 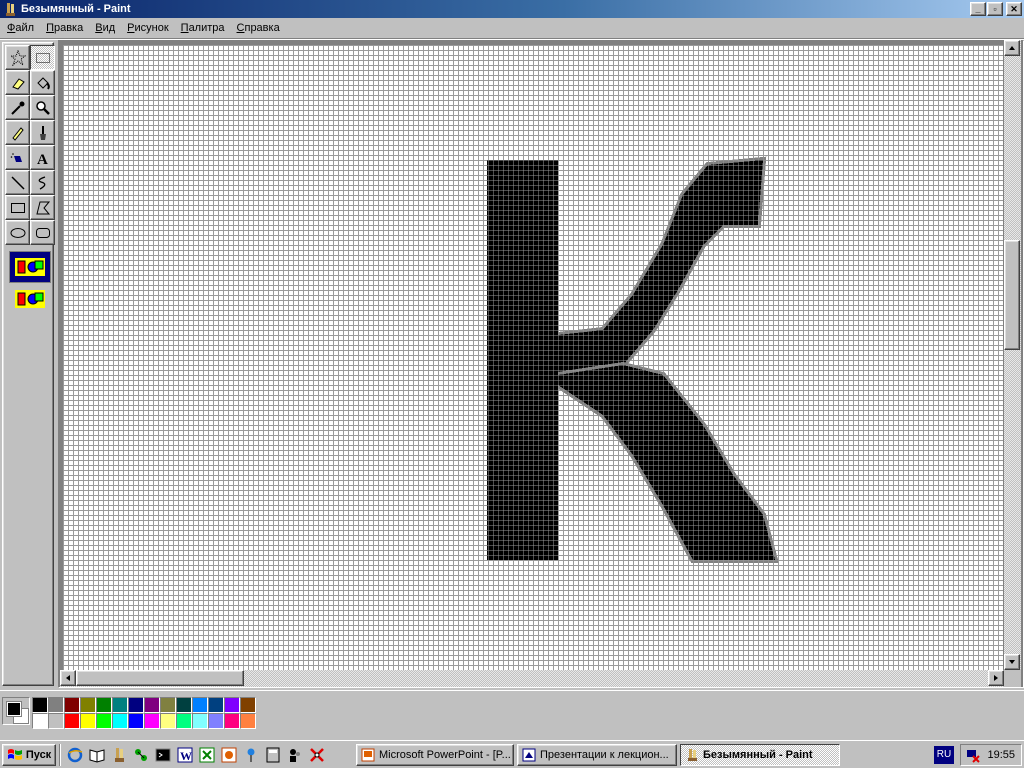 I want to click on menu-help: Справка, so click(x=258, y=28).